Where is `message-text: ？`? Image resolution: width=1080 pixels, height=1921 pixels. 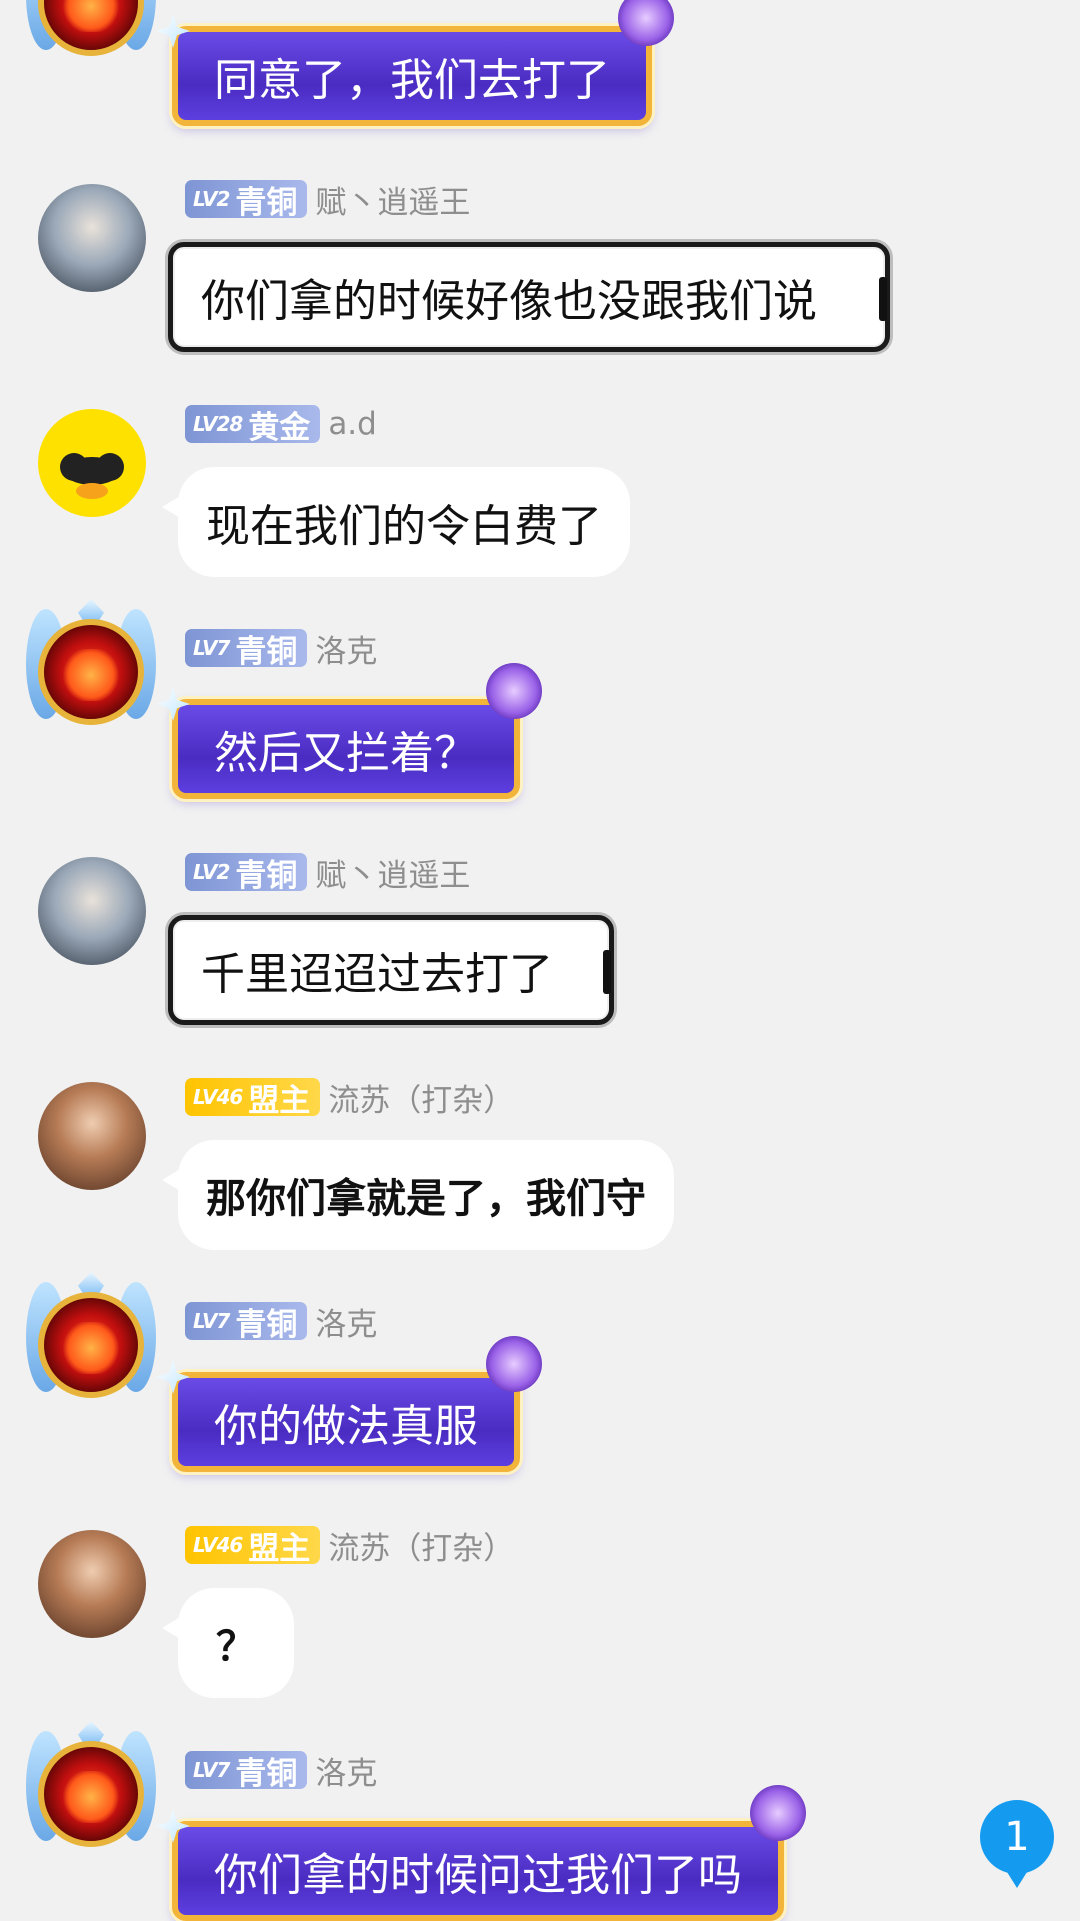 message-text: ？ is located at coordinates (236, 1646).